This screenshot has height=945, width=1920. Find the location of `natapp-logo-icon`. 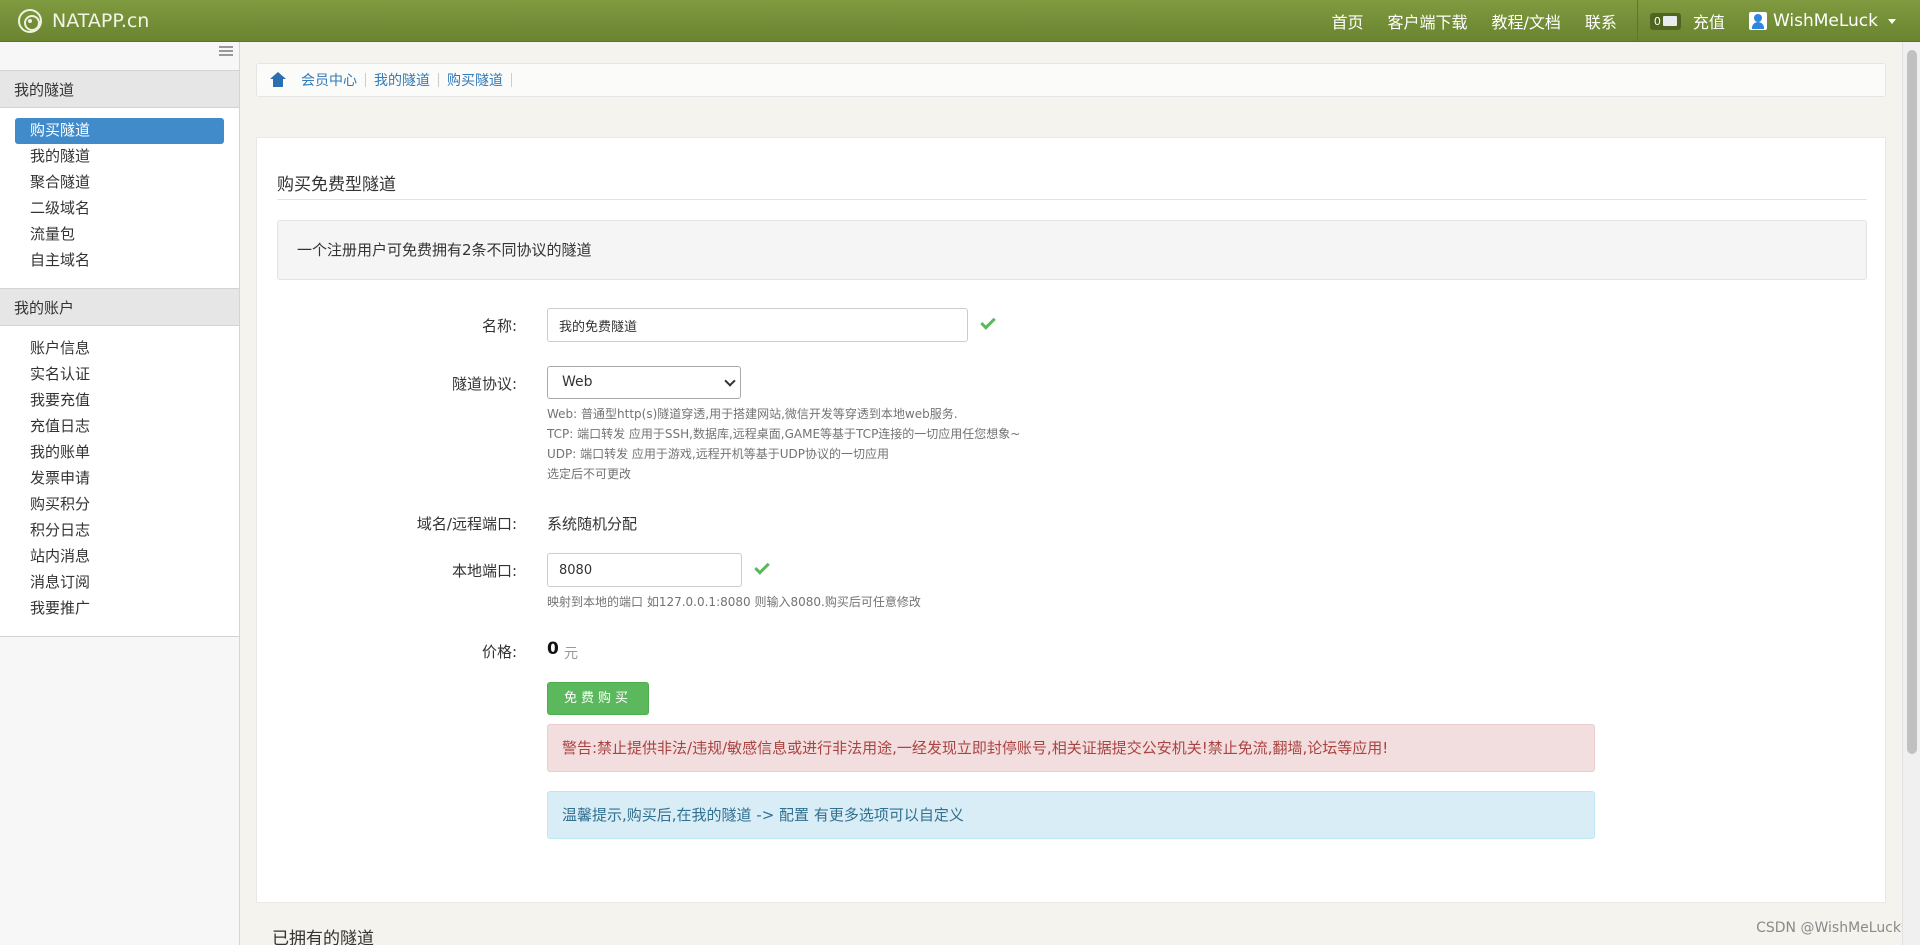

natapp-logo-icon is located at coordinates (30, 21).